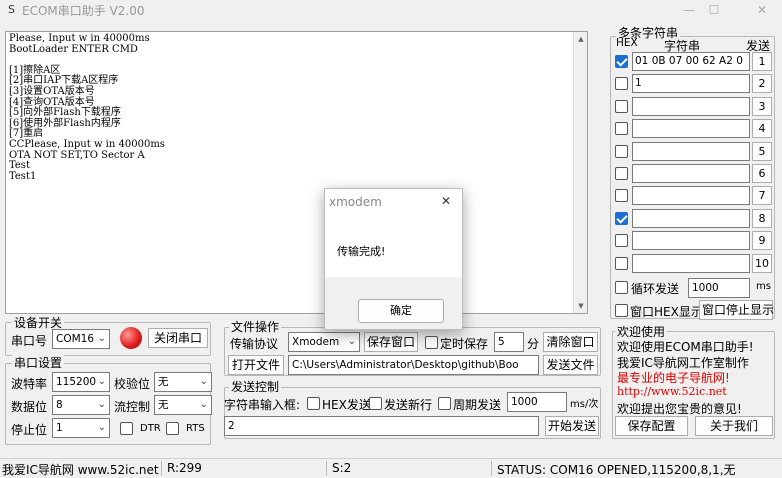 This screenshot has height=478, width=782. What do you see at coordinates (381, 426) in the screenshot?
I see `send-string-input: 2` at bounding box center [381, 426].